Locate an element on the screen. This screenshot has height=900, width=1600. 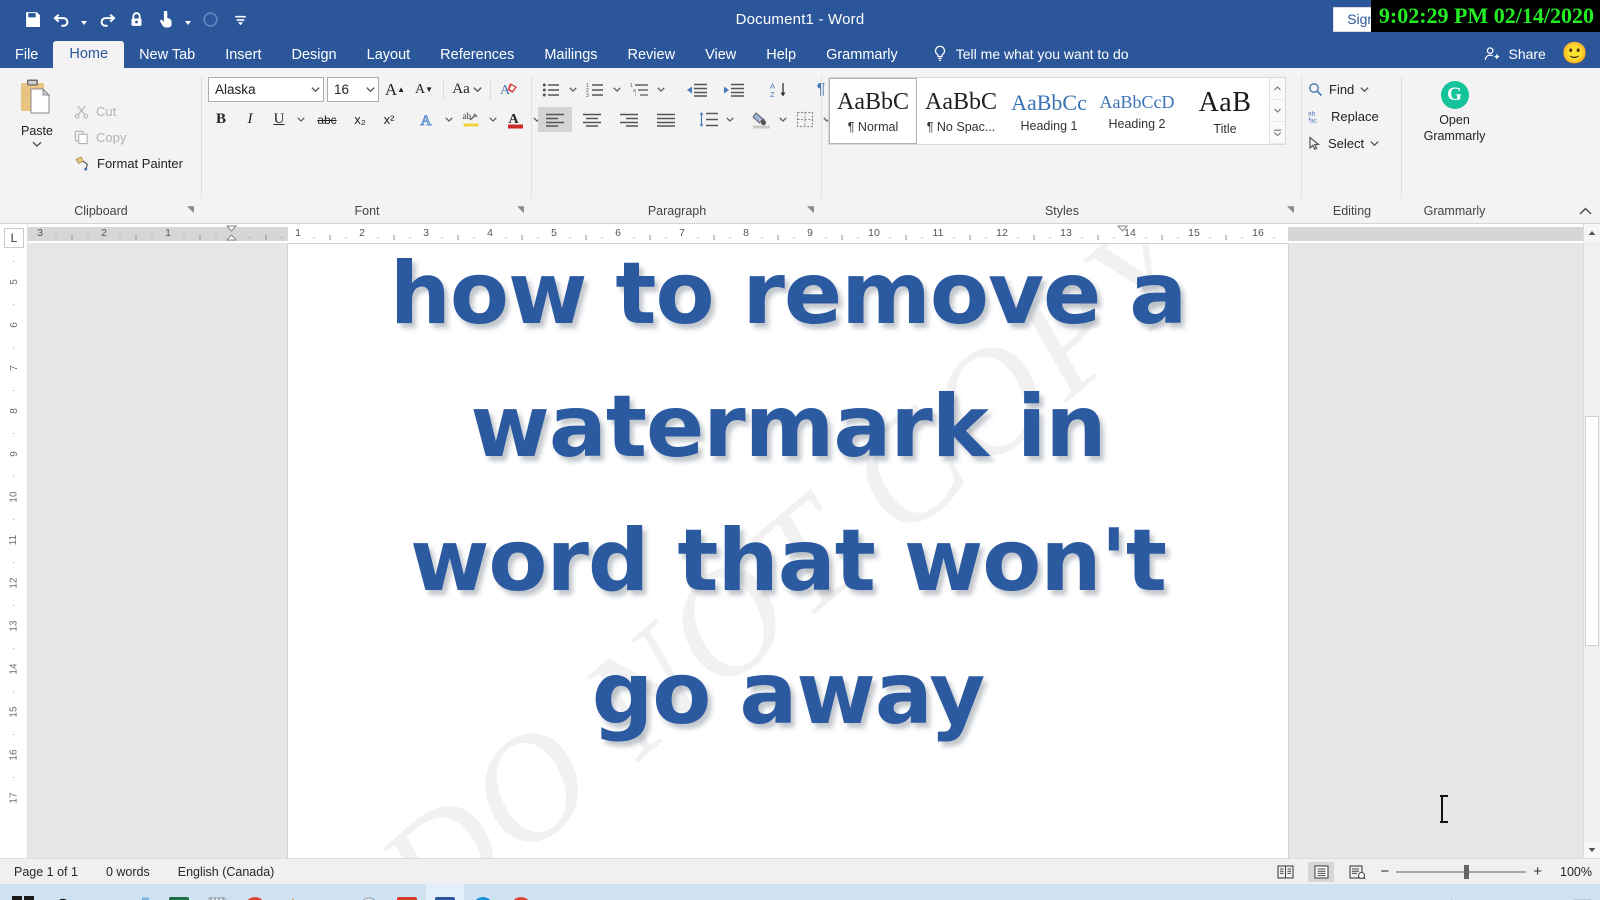
style-title: AaB Title is located at coordinates (1225, 111).